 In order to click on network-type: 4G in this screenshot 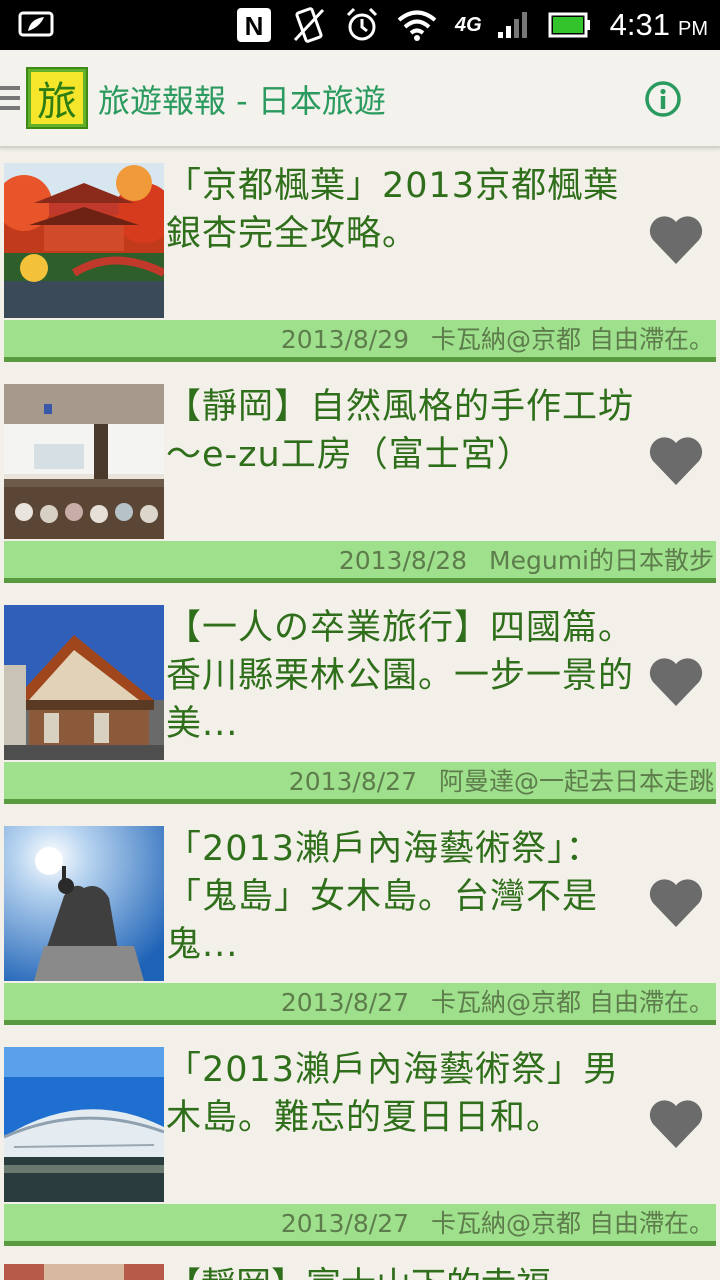, I will do `click(468, 24)`.